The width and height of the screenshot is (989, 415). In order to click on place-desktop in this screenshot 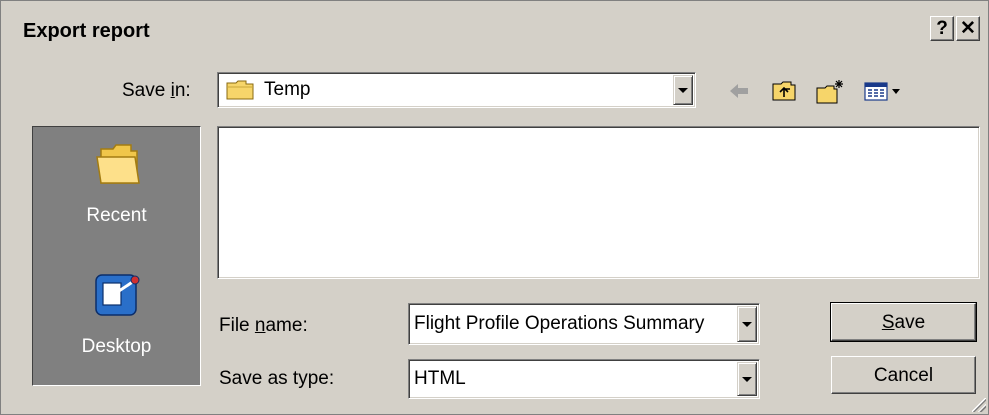, I will do `click(116, 298)`.